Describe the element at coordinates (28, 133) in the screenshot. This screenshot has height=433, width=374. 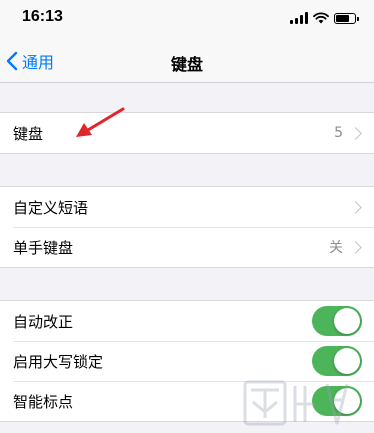
I see `row-label: 键盘` at that location.